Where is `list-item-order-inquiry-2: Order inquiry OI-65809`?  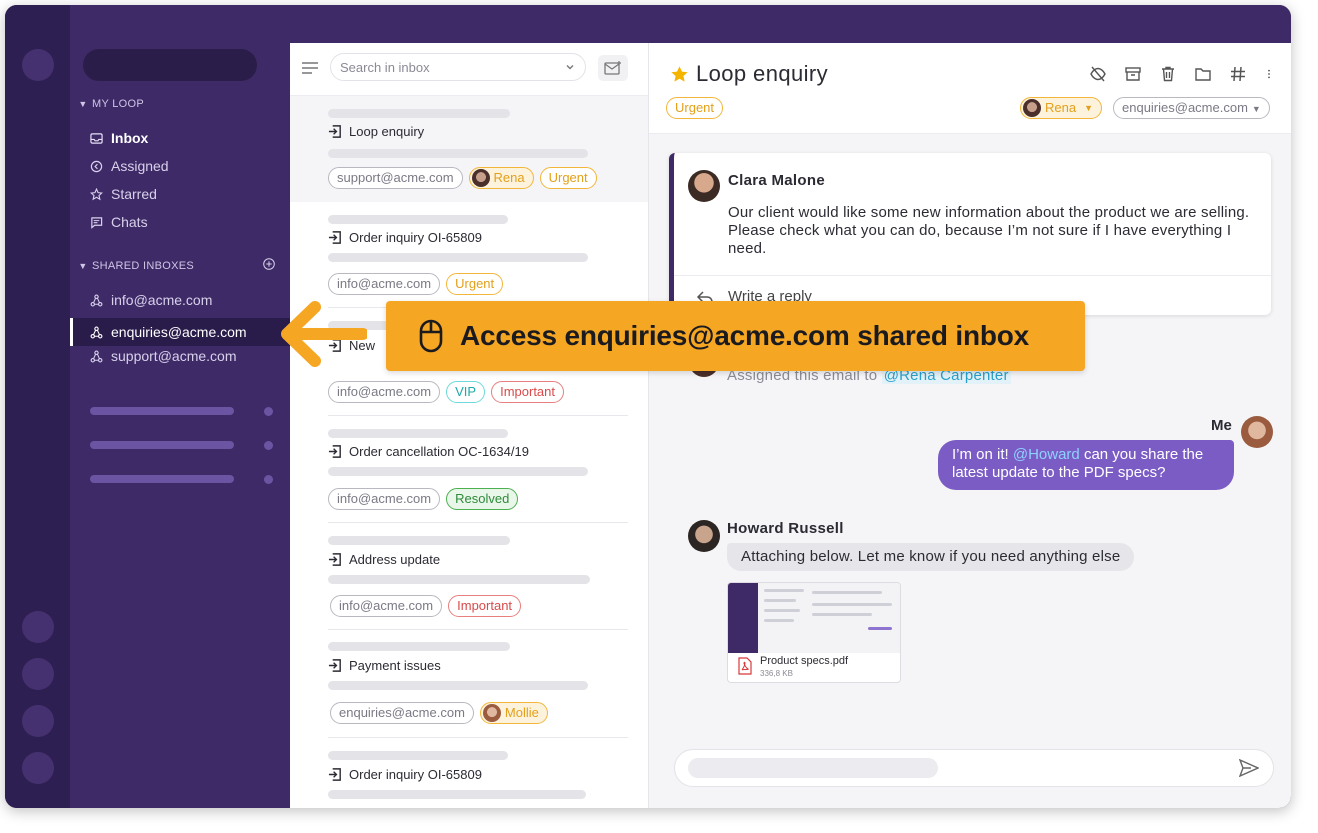 list-item-order-inquiry-2: Order inquiry OI-65809 is located at coordinates (469, 773).